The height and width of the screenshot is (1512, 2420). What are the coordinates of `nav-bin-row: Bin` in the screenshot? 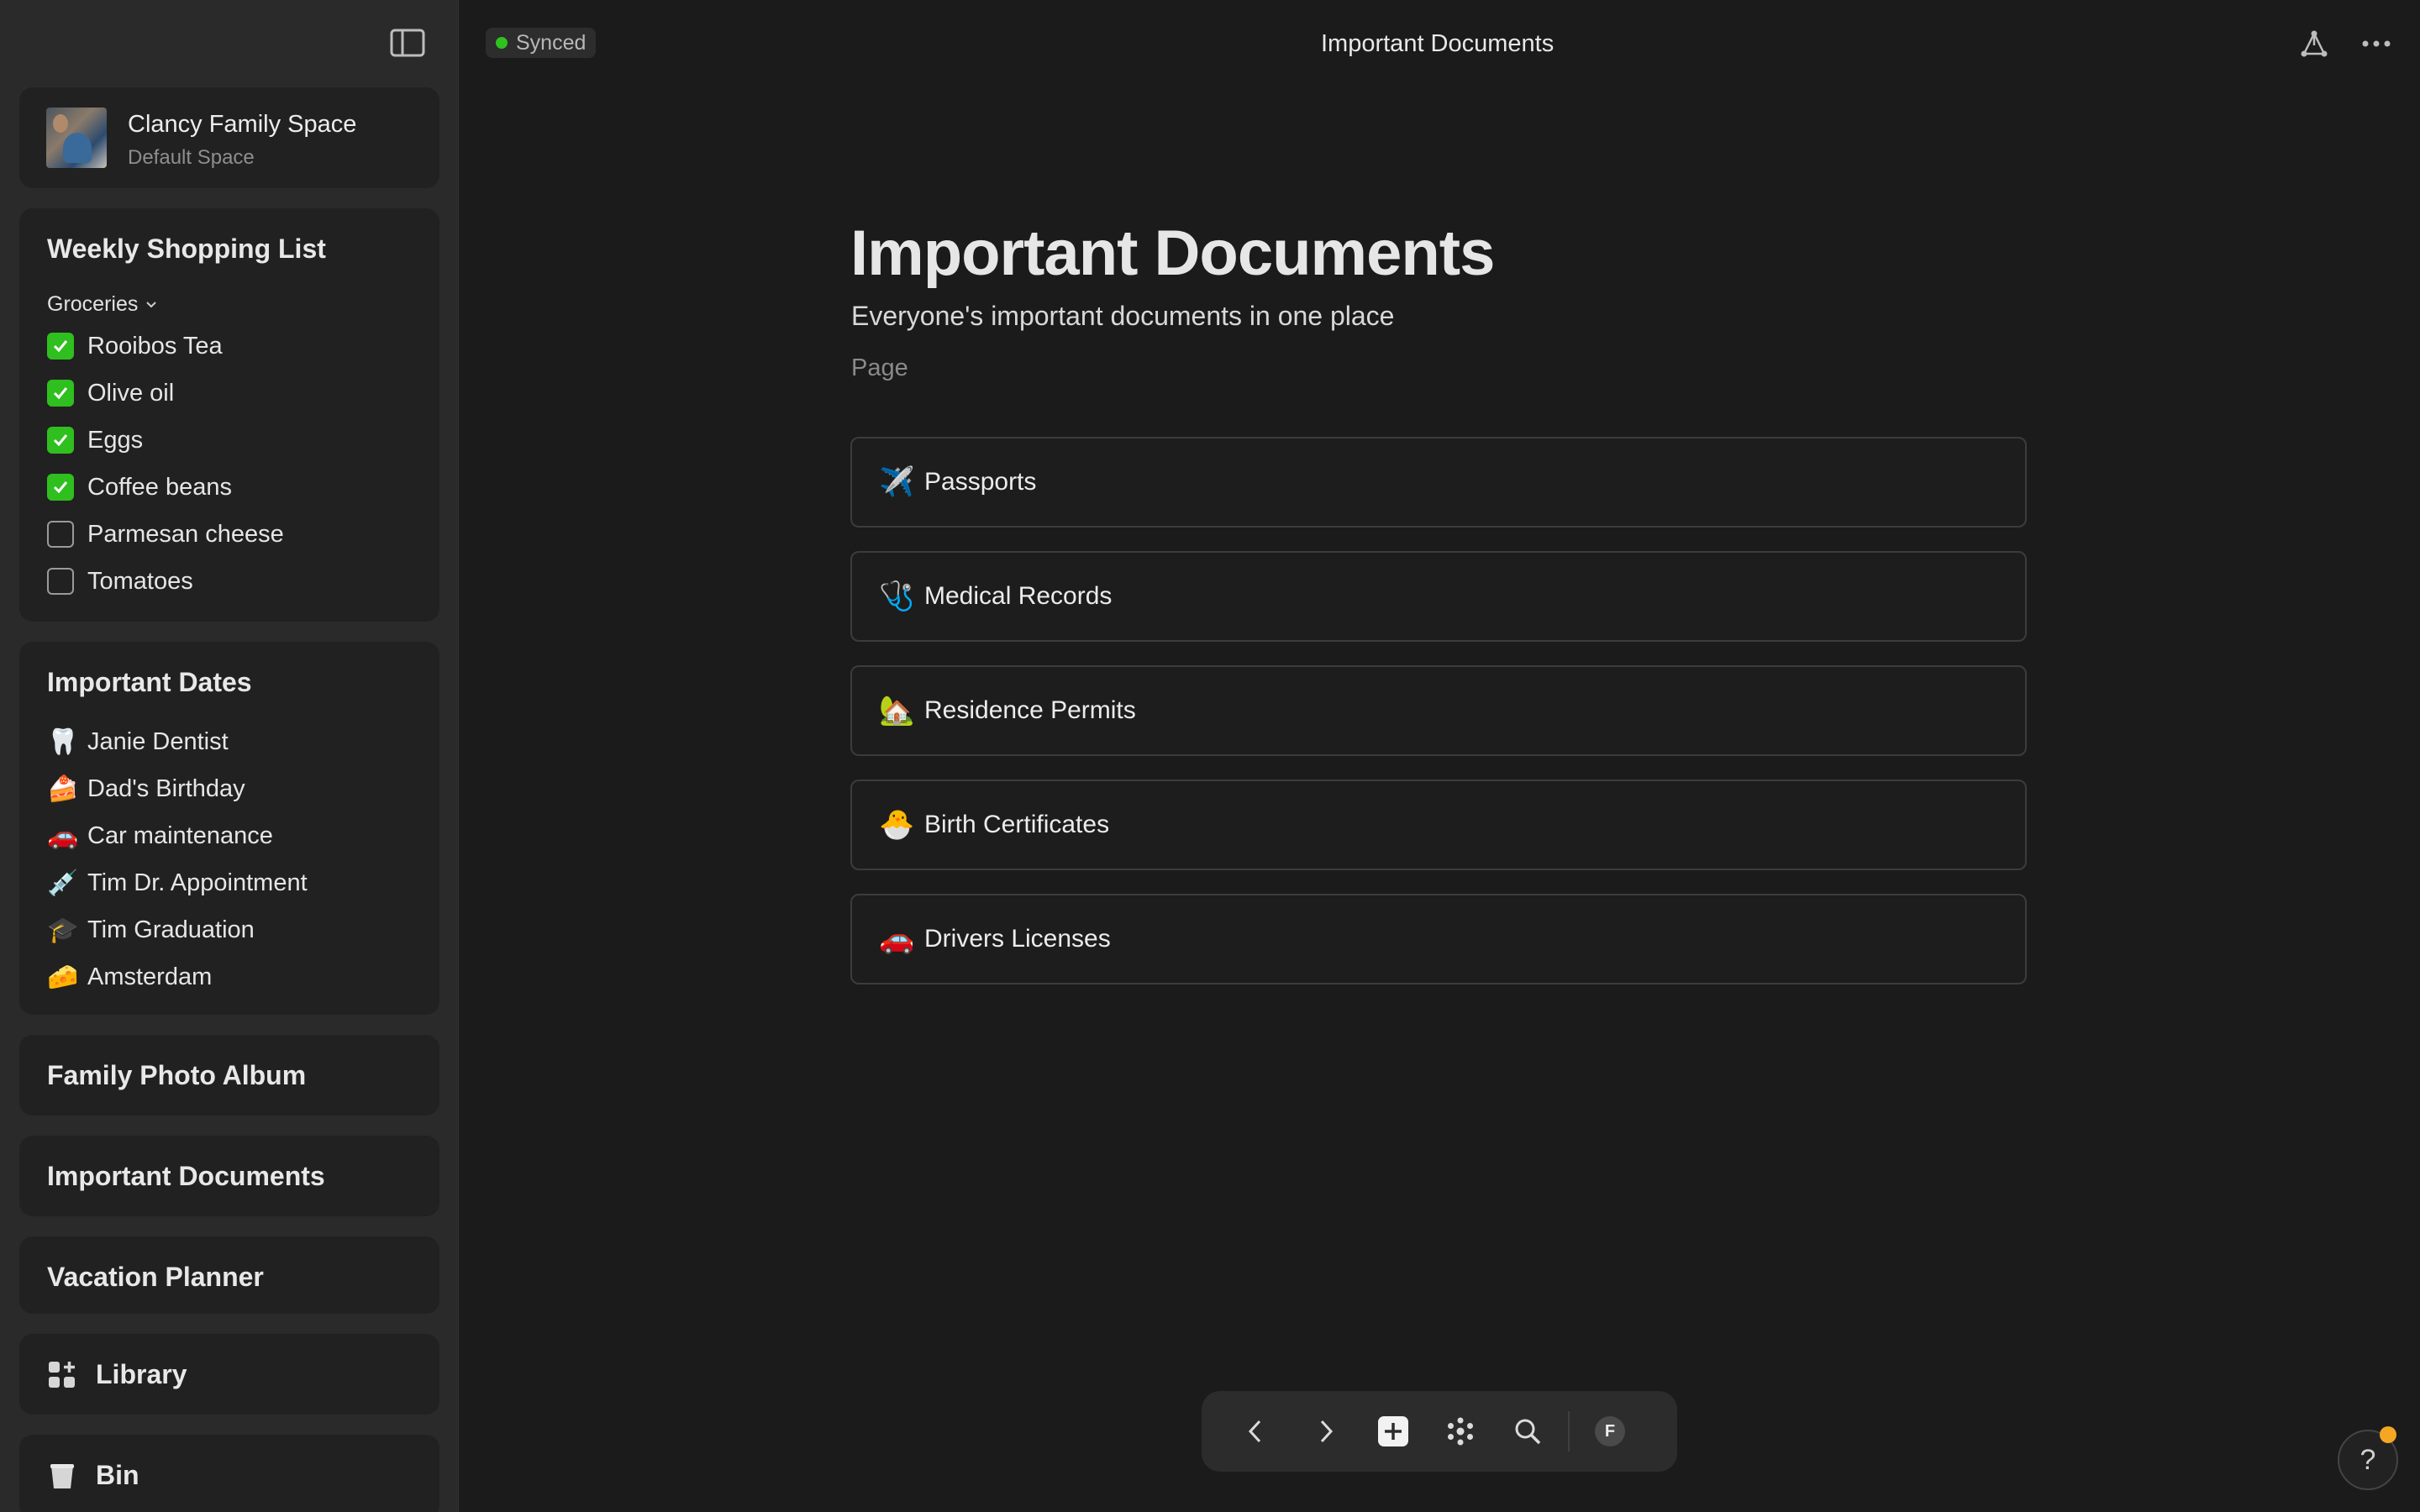 It's located at (93, 1475).